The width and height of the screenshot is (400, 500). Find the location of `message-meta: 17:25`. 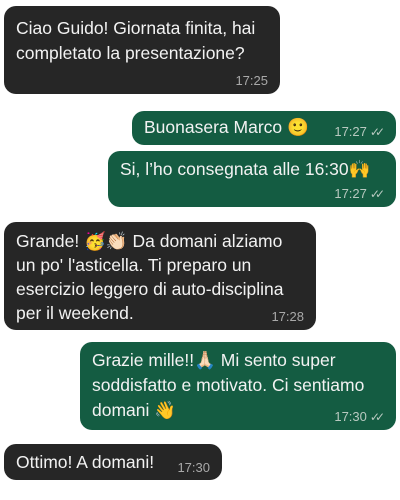

message-meta: 17:25 is located at coordinates (251, 81).